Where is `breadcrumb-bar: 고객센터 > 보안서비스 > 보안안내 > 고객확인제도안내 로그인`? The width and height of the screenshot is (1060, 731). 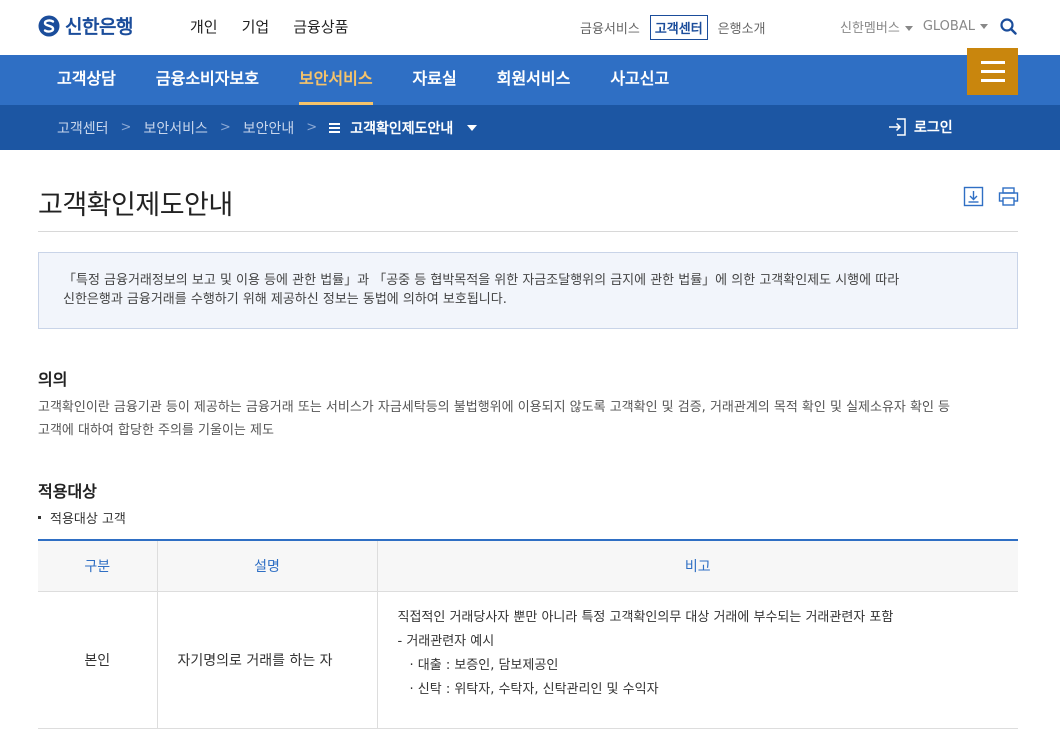
breadcrumb-bar: 고객센터 > 보안서비스 > 보안안내 > 고객확인제도안내 로그인 is located at coordinates (530, 127).